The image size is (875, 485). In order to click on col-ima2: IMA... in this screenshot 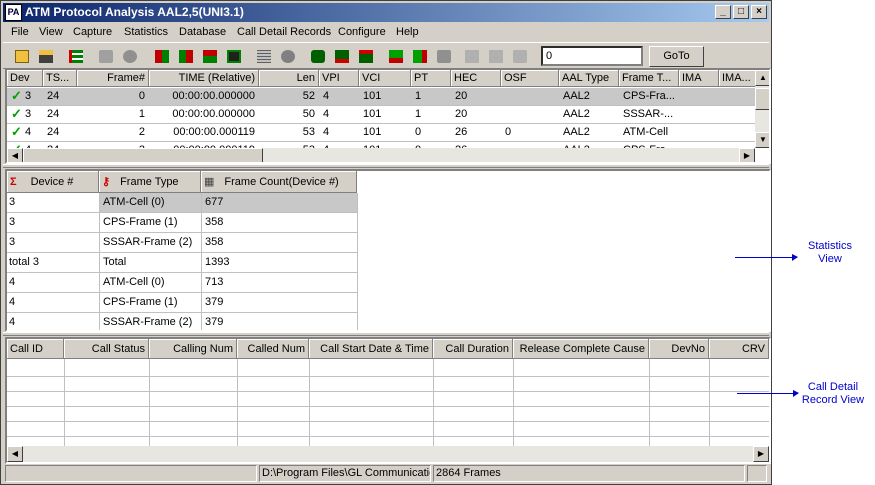, I will do `click(739, 78)`.